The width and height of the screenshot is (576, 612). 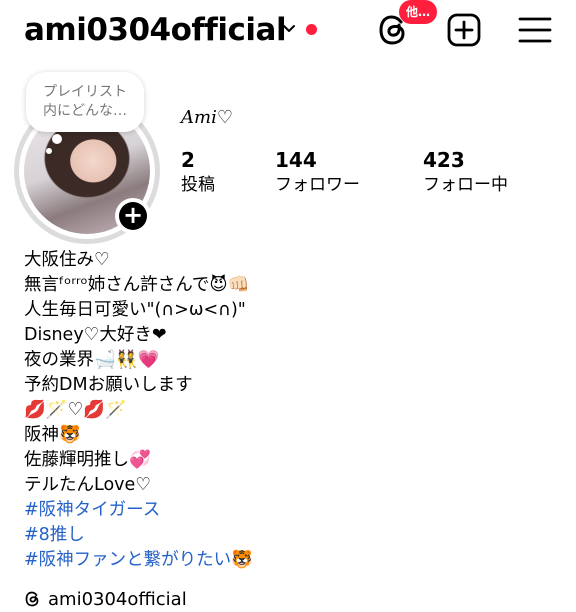 What do you see at coordinates (52, 435) in the screenshot?
I see `bio-line: 阪神🐯` at bounding box center [52, 435].